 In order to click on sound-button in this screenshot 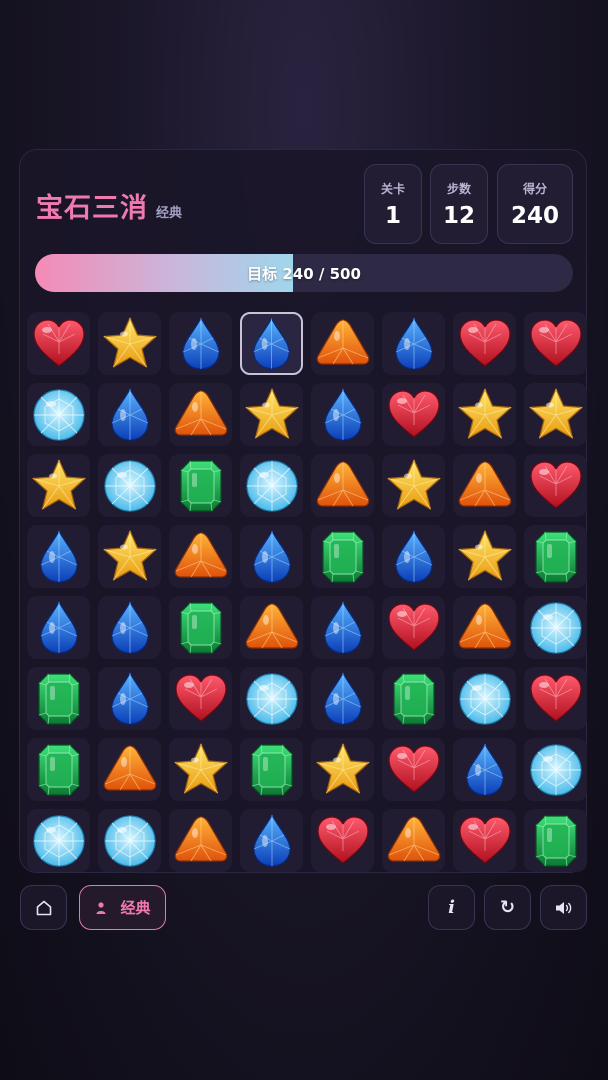, I will do `click(563, 907)`.